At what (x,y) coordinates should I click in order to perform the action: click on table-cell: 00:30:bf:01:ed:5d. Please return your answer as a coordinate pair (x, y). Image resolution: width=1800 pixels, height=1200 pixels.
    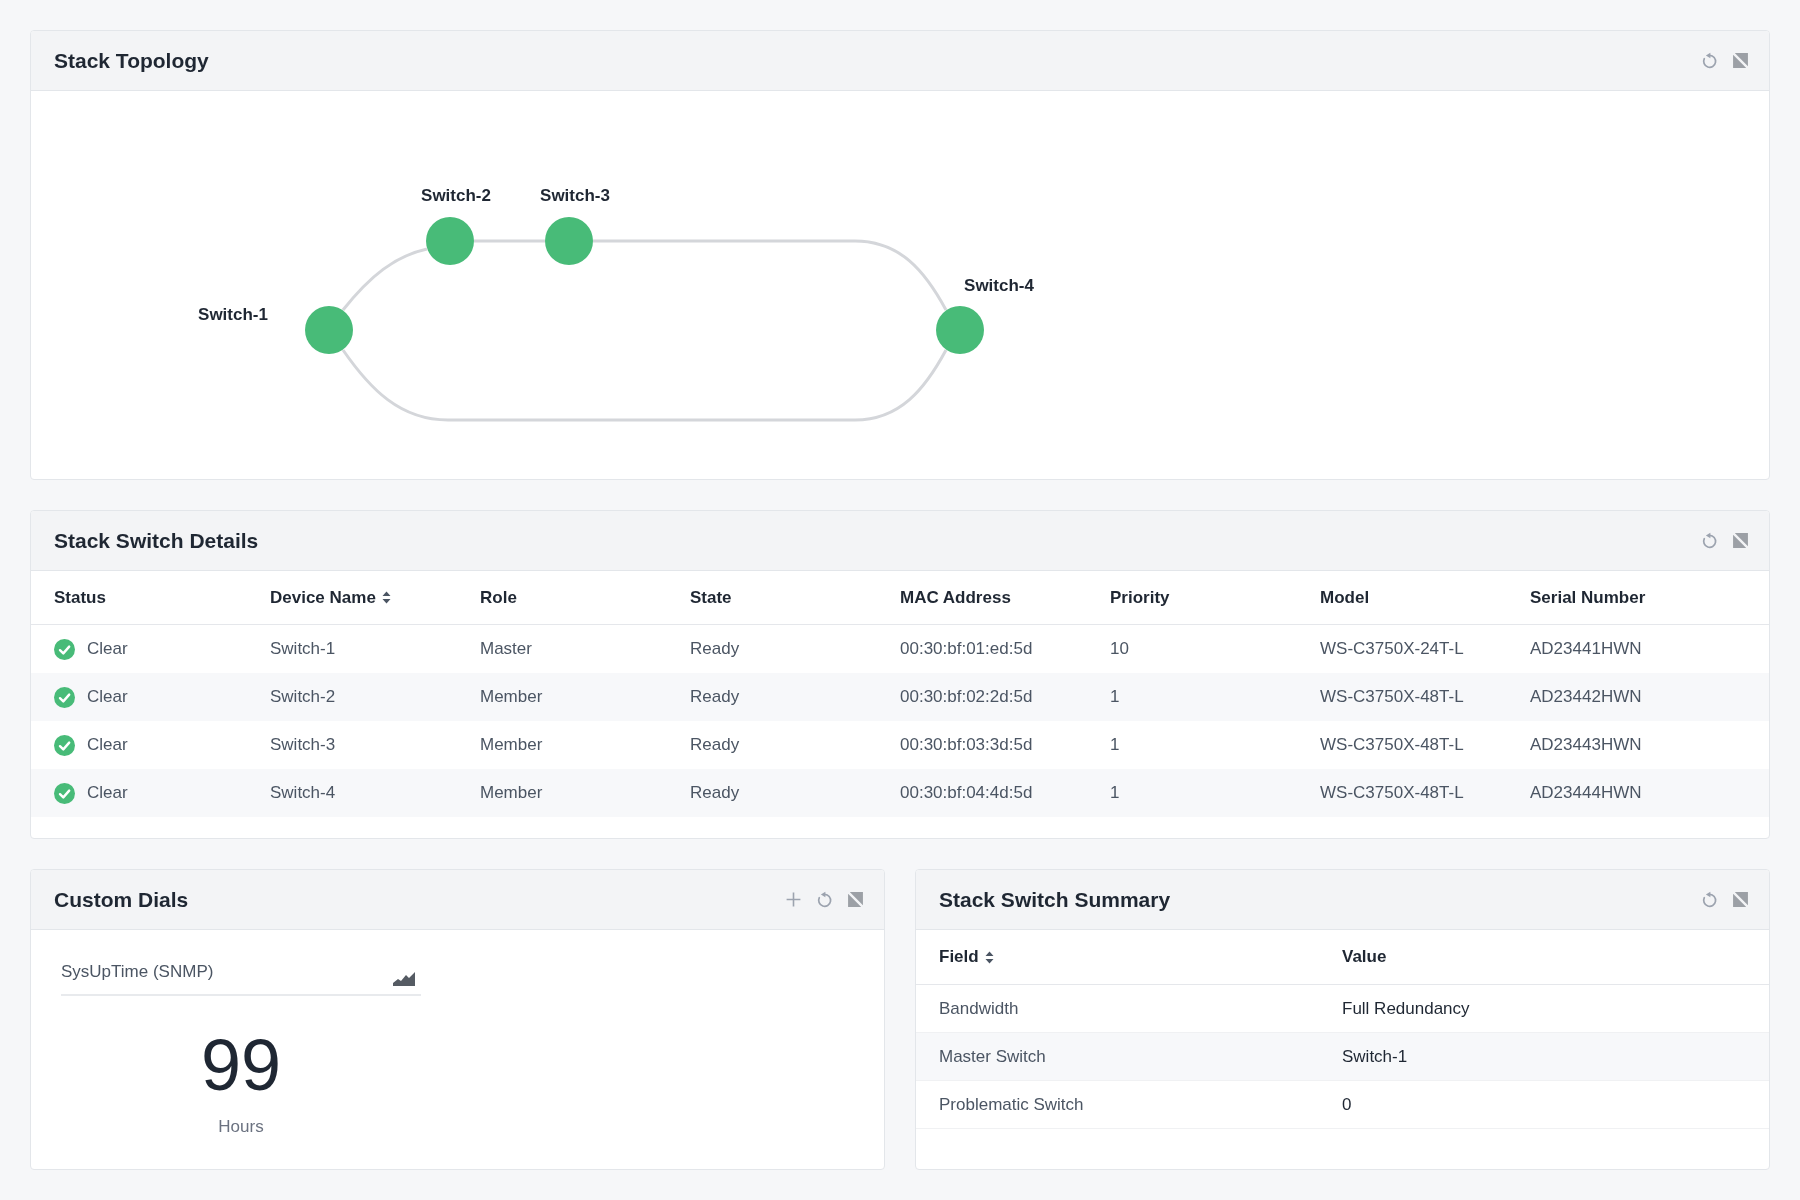
    Looking at the image, I should click on (966, 649).